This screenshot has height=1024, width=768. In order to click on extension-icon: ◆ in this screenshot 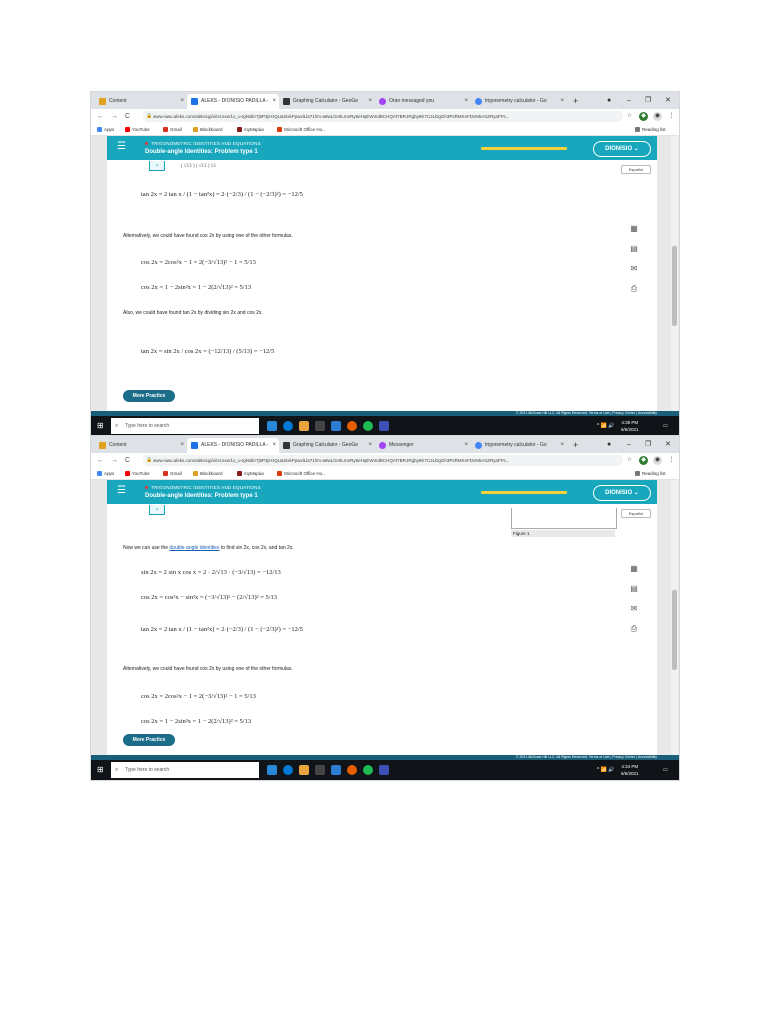, I will do `click(643, 460)`.